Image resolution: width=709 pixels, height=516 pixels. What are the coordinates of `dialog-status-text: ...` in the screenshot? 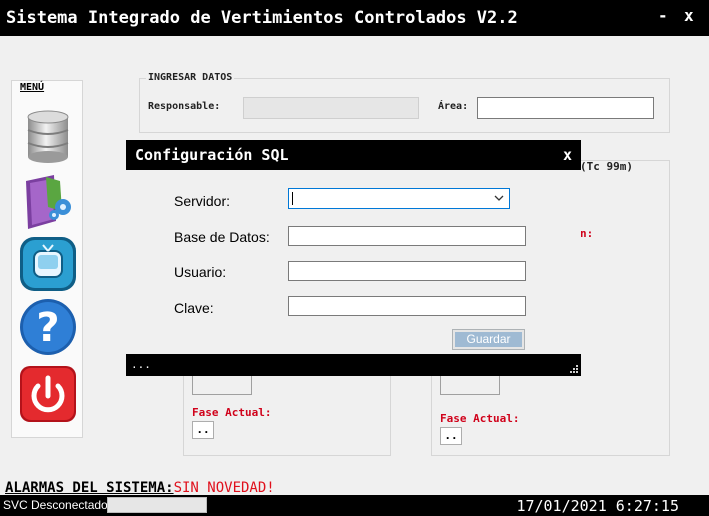 It's located at (141, 364).